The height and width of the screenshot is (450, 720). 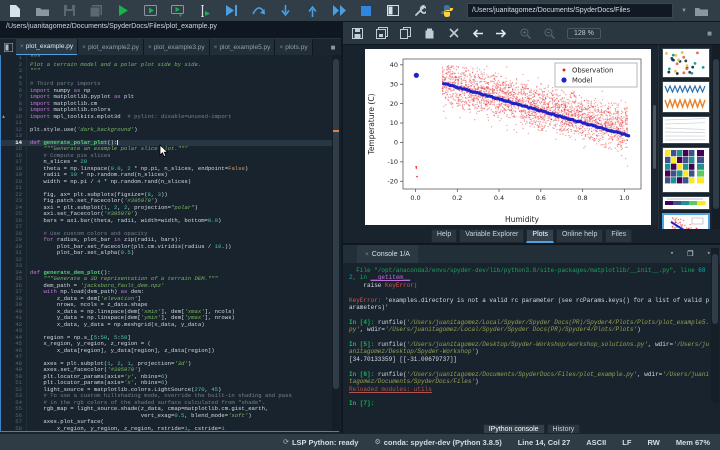 I want to click on next-plot-icon, so click(x=501, y=33).